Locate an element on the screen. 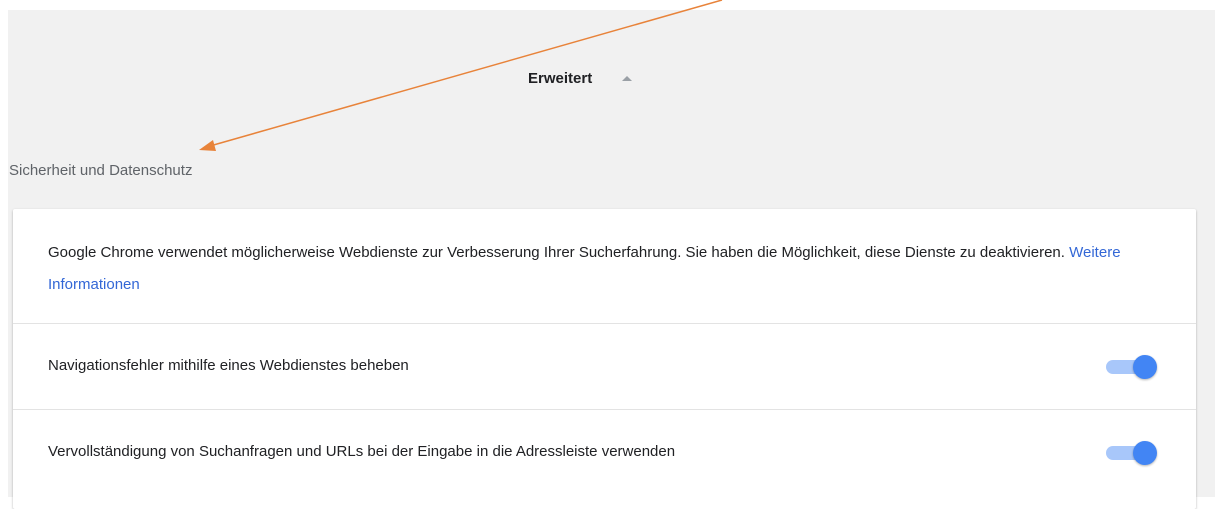 This screenshot has width=1215, height=509. navigation-errors-toggle is located at coordinates (1134, 366).